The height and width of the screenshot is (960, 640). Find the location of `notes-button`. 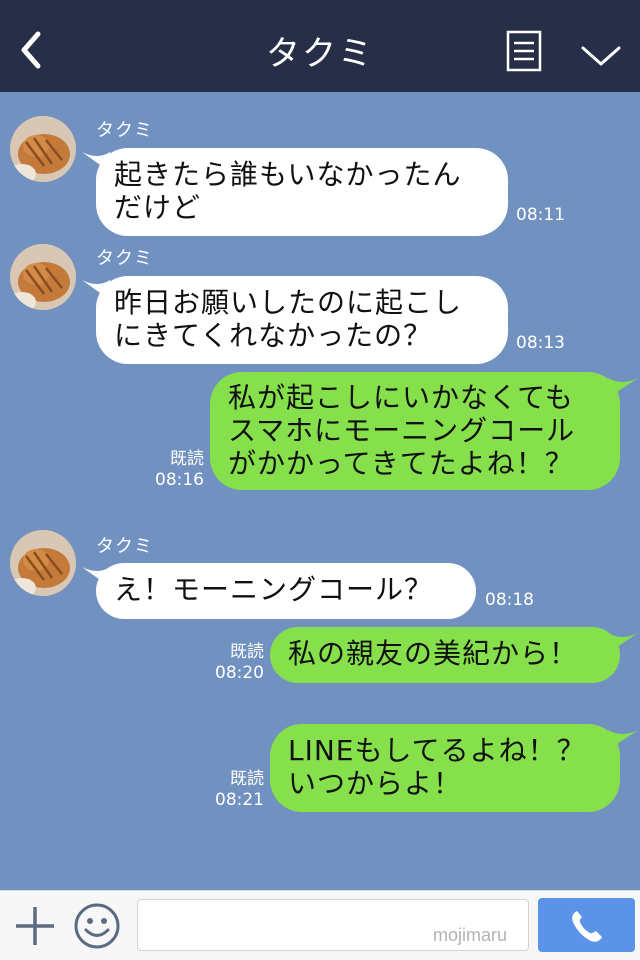

notes-button is located at coordinates (524, 51).